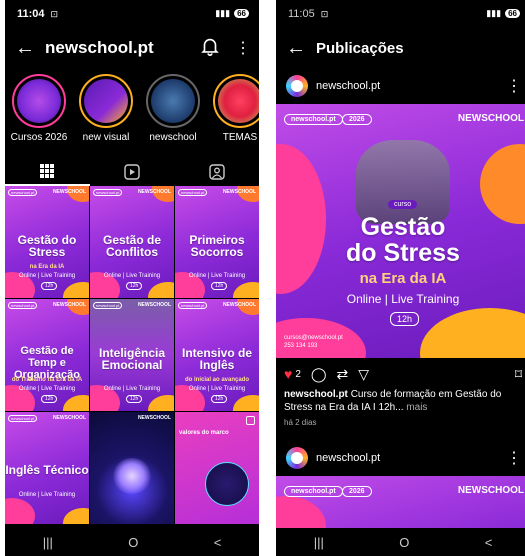 This screenshot has height=556, width=525. Describe the element at coordinates (405, 319) in the screenshot. I see `image-hours: 12h` at that location.